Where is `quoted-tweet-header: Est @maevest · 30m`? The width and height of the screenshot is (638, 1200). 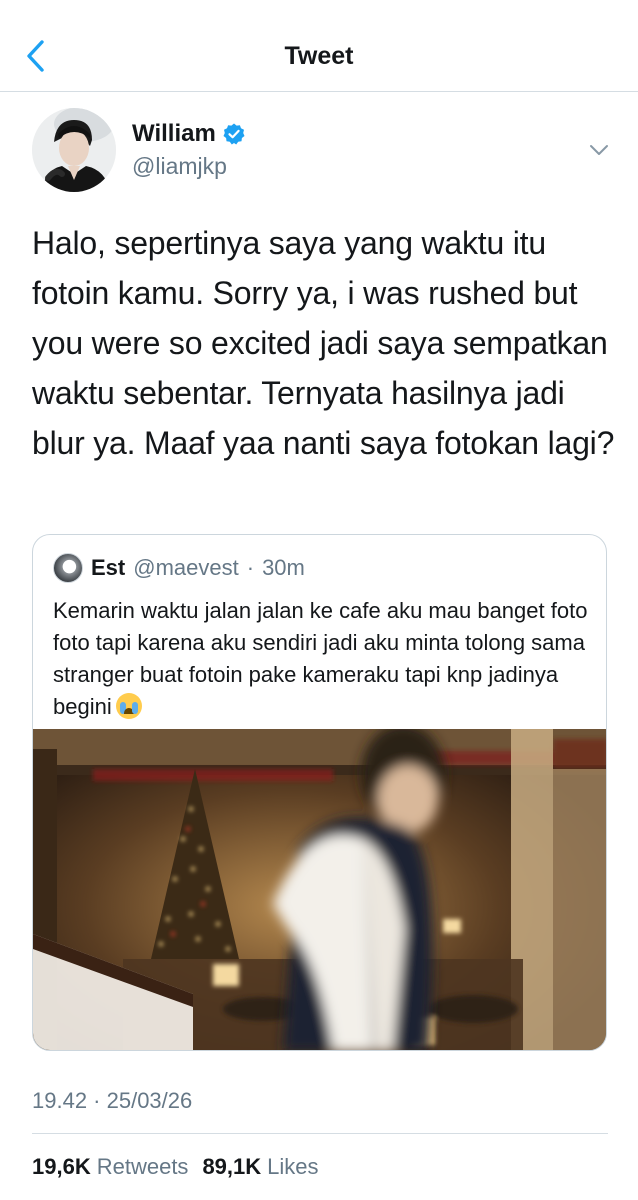
quoted-tweet-header: Est @maevest · 30m is located at coordinates (179, 568).